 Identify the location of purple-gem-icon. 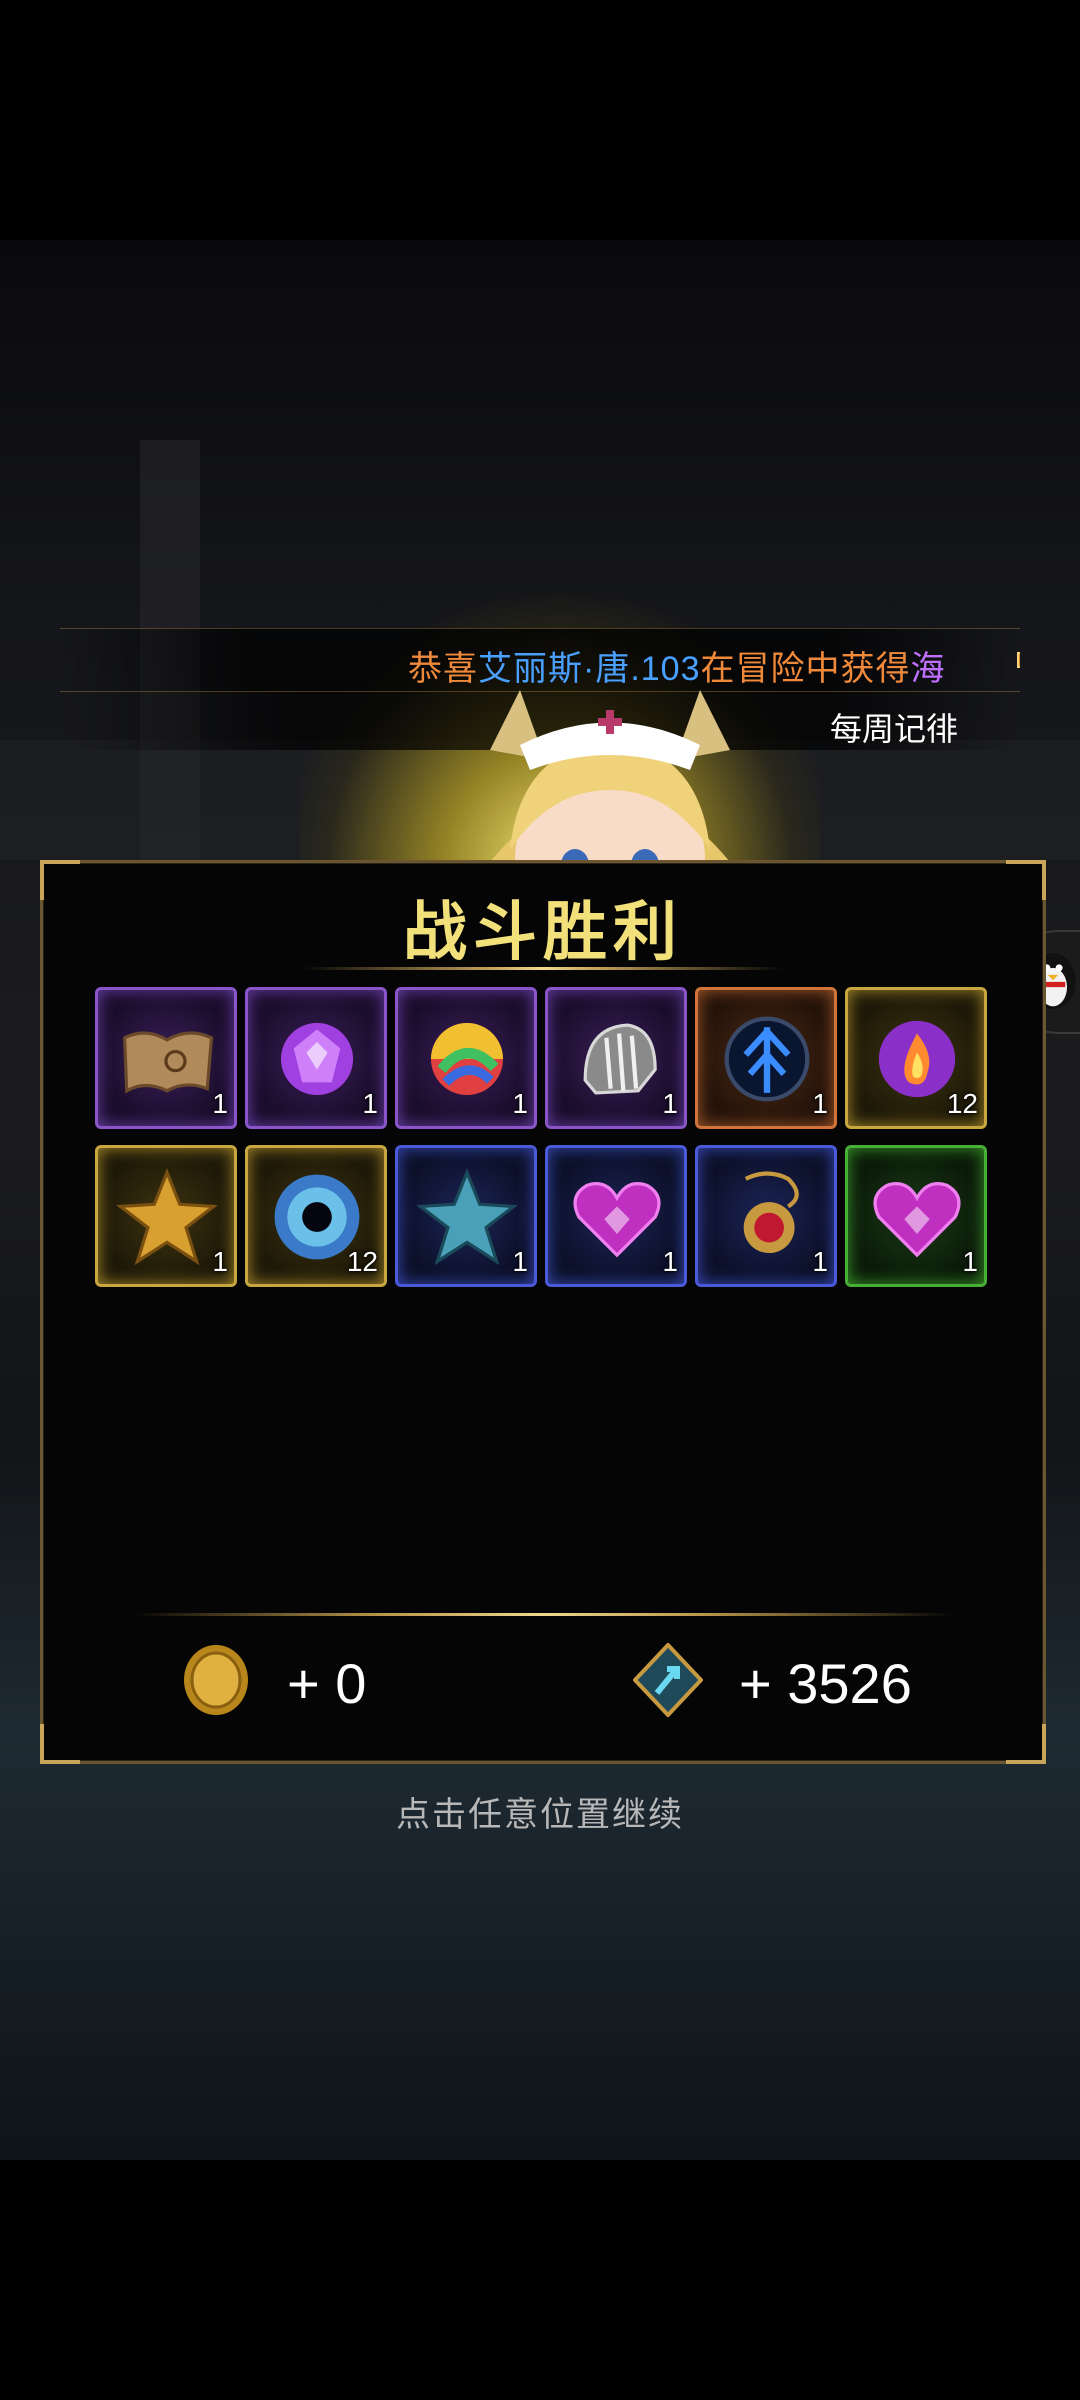
(317, 1059).